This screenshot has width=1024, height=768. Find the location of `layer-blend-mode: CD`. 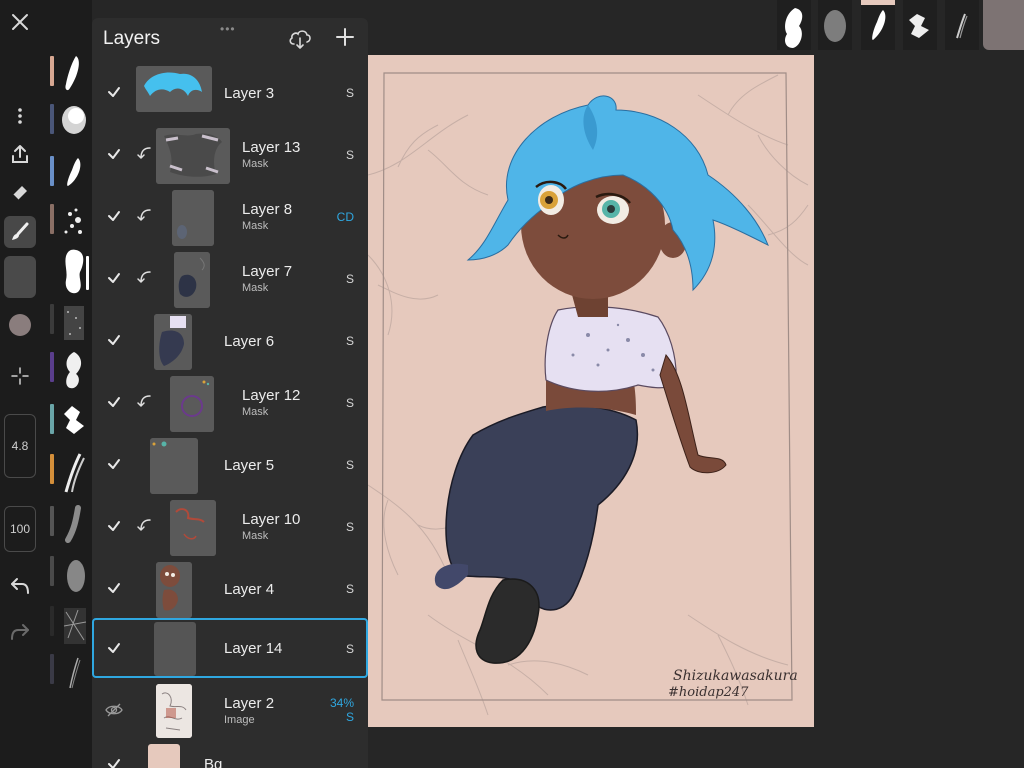

layer-blend-mode: CD is located at coordinates (345, 217).